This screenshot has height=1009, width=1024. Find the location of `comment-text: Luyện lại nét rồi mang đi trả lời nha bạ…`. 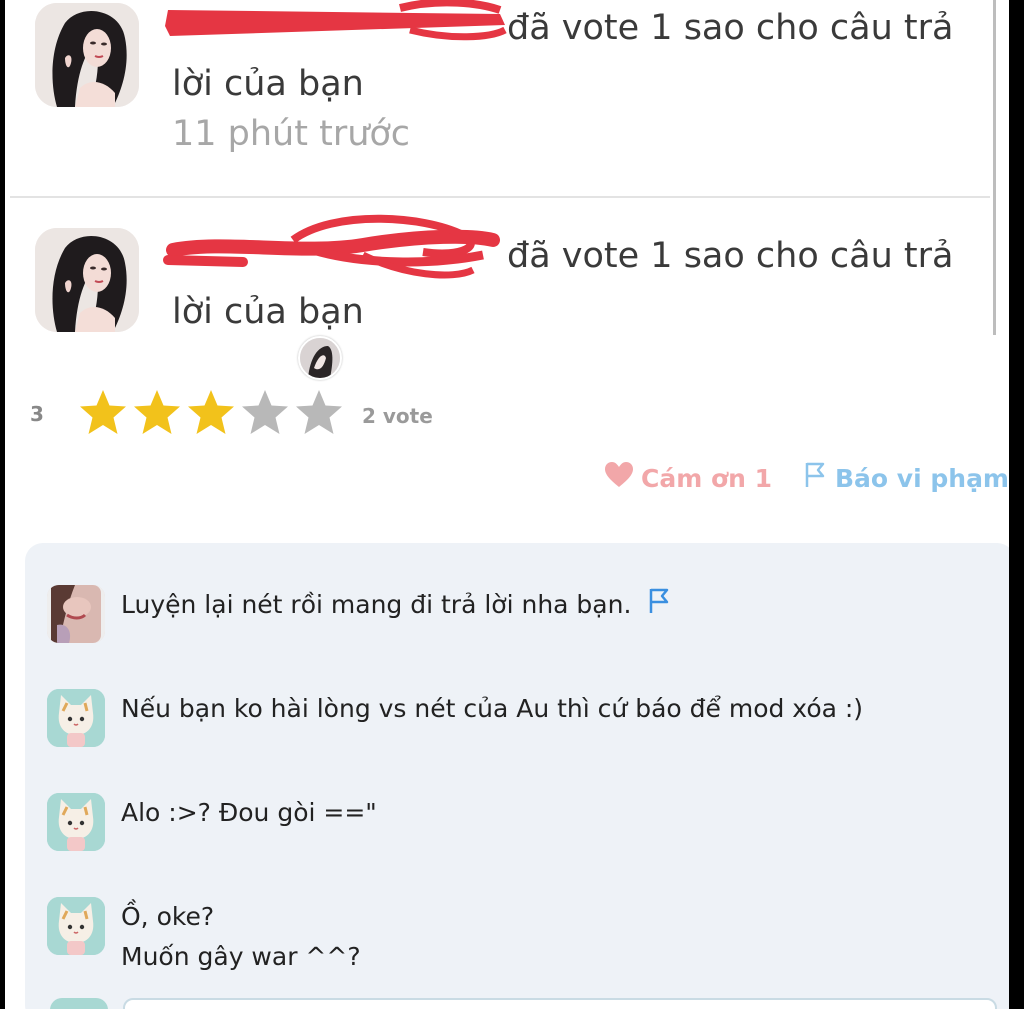

comment-text: Luyện lại nét rồi mang đi trả lời nha bạ… is located at coordinates (395, 605).